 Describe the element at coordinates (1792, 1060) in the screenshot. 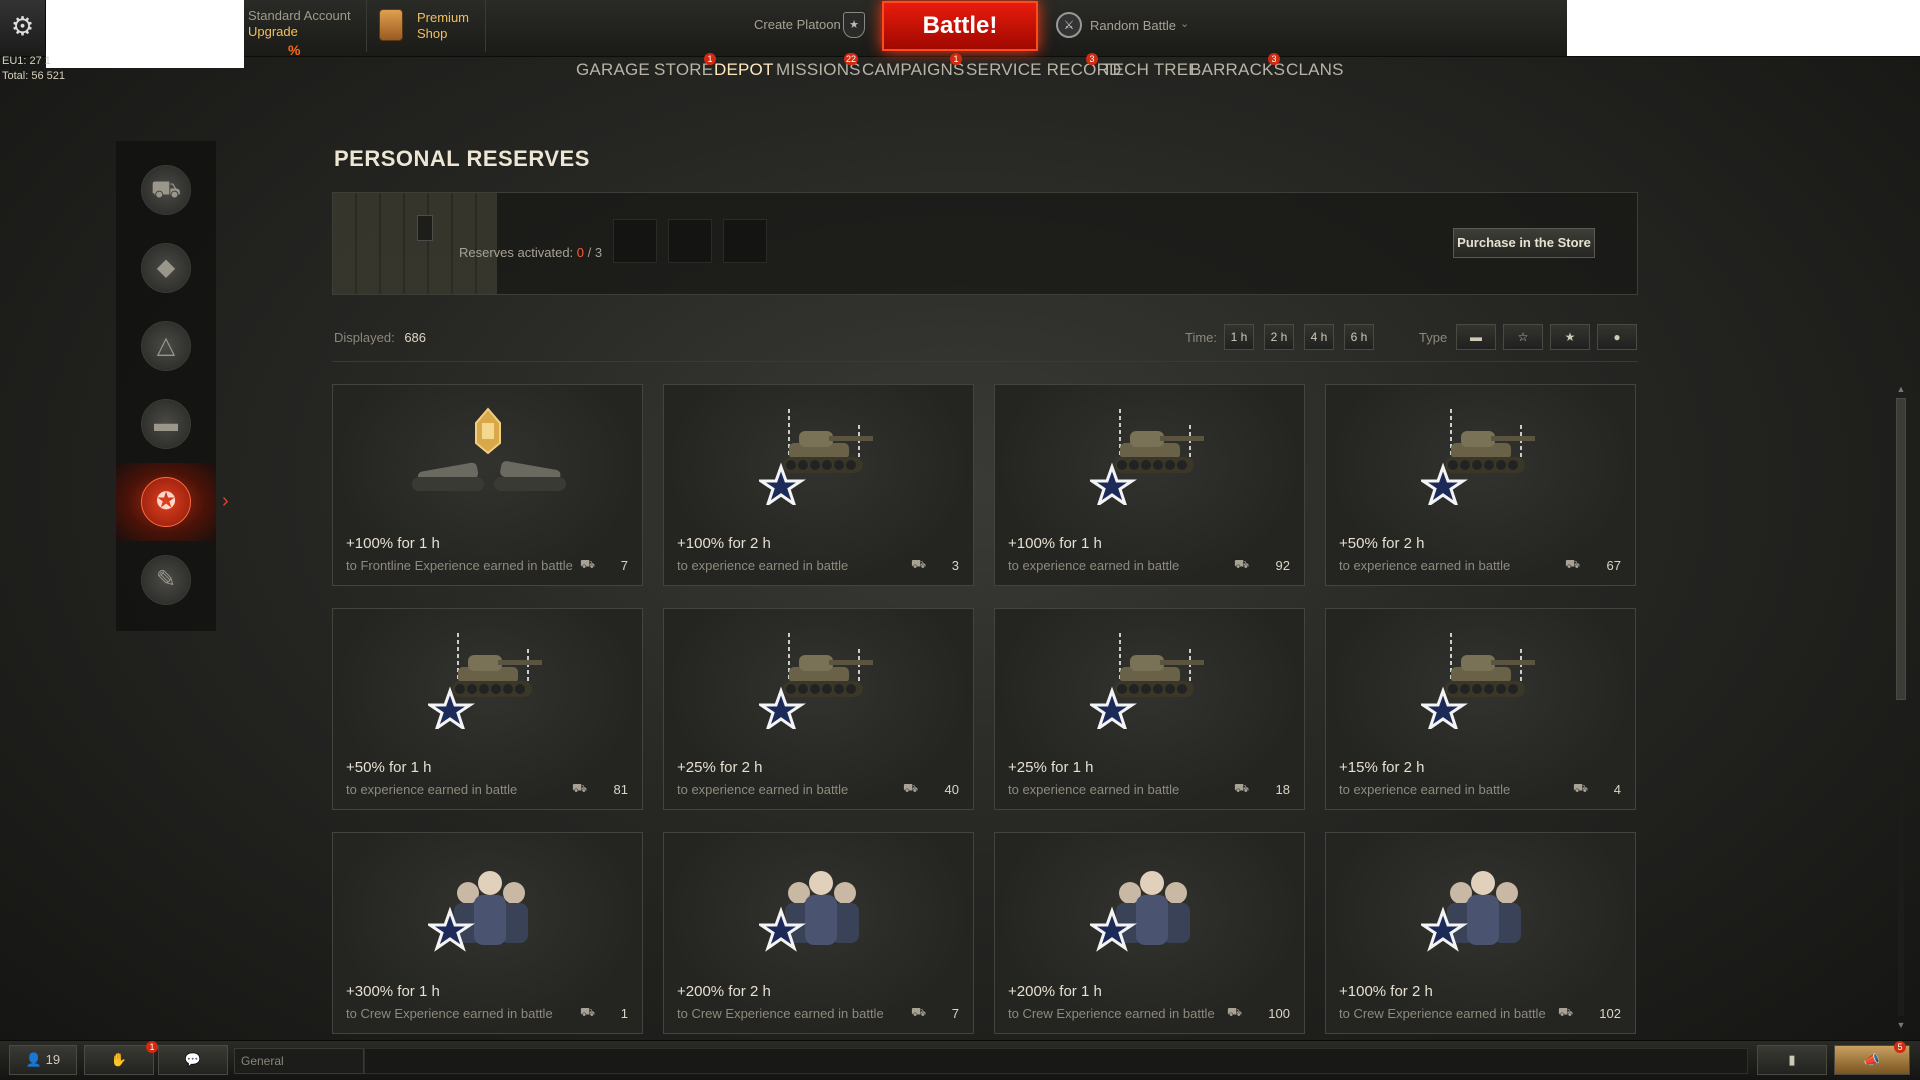

I see `session-stats-button: ▮` at that location.